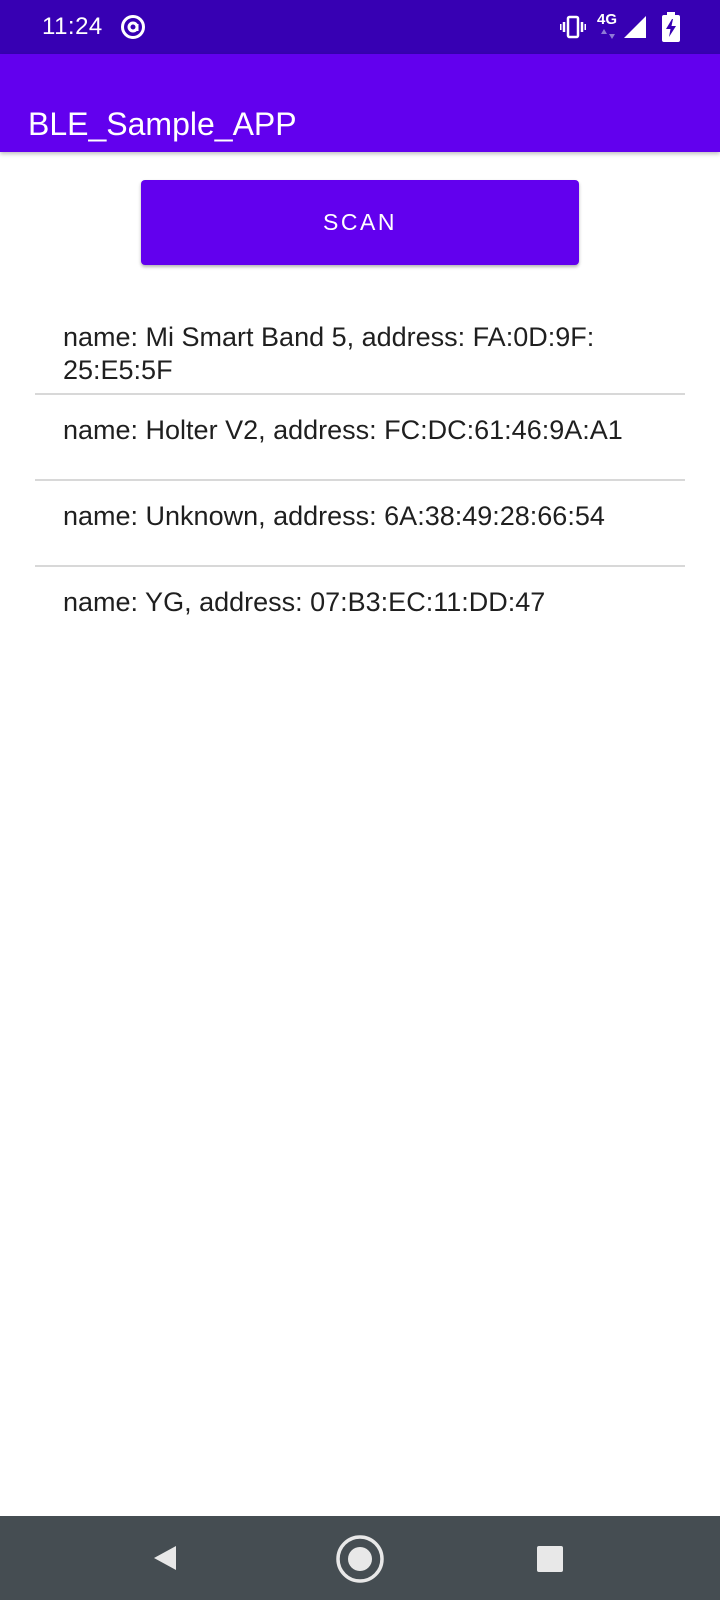 The image size is (720, 1600). Describe the element at coordinates (635, 27) in the screenshot. I see `signal-icon` at that location.